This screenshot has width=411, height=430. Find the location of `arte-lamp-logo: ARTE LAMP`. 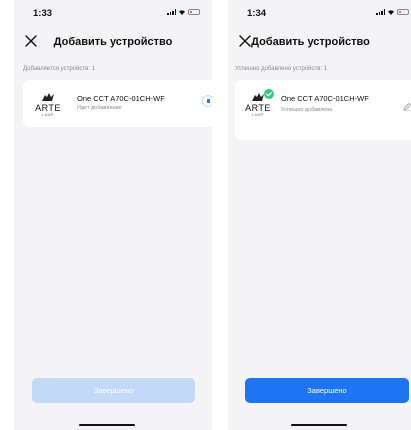

arte-lamp-logo: ARTE LAMP is located at coordinates (48, 105).